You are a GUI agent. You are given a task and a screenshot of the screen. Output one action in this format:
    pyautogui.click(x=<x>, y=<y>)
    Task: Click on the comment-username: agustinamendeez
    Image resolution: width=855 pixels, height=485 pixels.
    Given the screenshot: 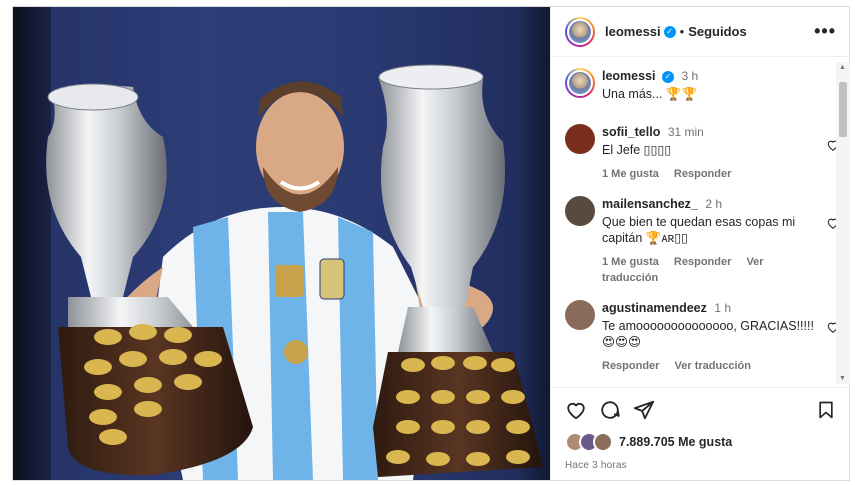 What is the action you would take?
    pyautogui.click(x=654, y=308)
    